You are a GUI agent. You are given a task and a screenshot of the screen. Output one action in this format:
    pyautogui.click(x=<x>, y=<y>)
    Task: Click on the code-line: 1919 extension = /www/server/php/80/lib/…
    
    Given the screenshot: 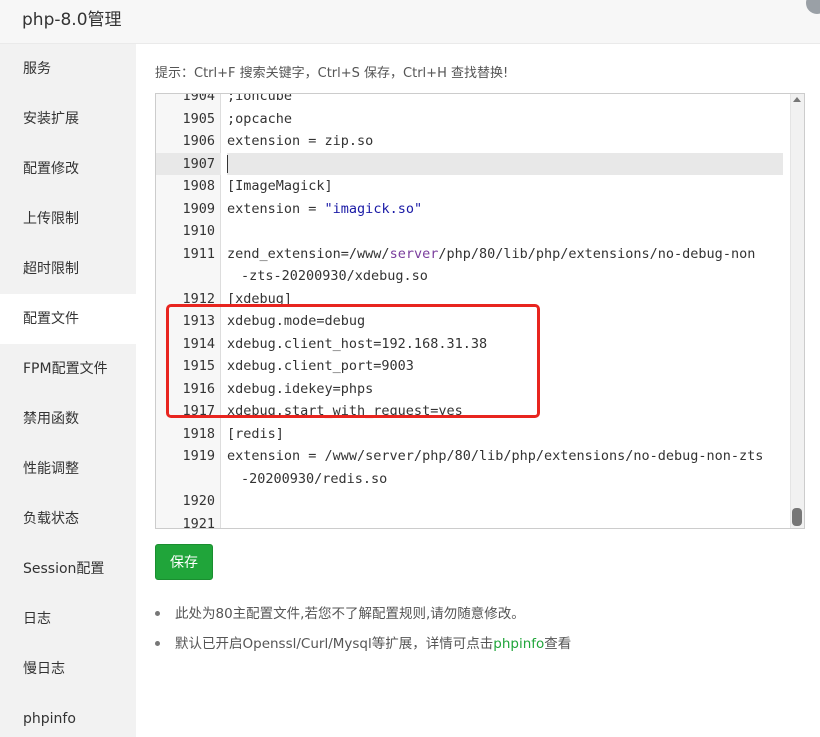 What is the action you would take?
    pyautogui.click(x=472, y=467)
    